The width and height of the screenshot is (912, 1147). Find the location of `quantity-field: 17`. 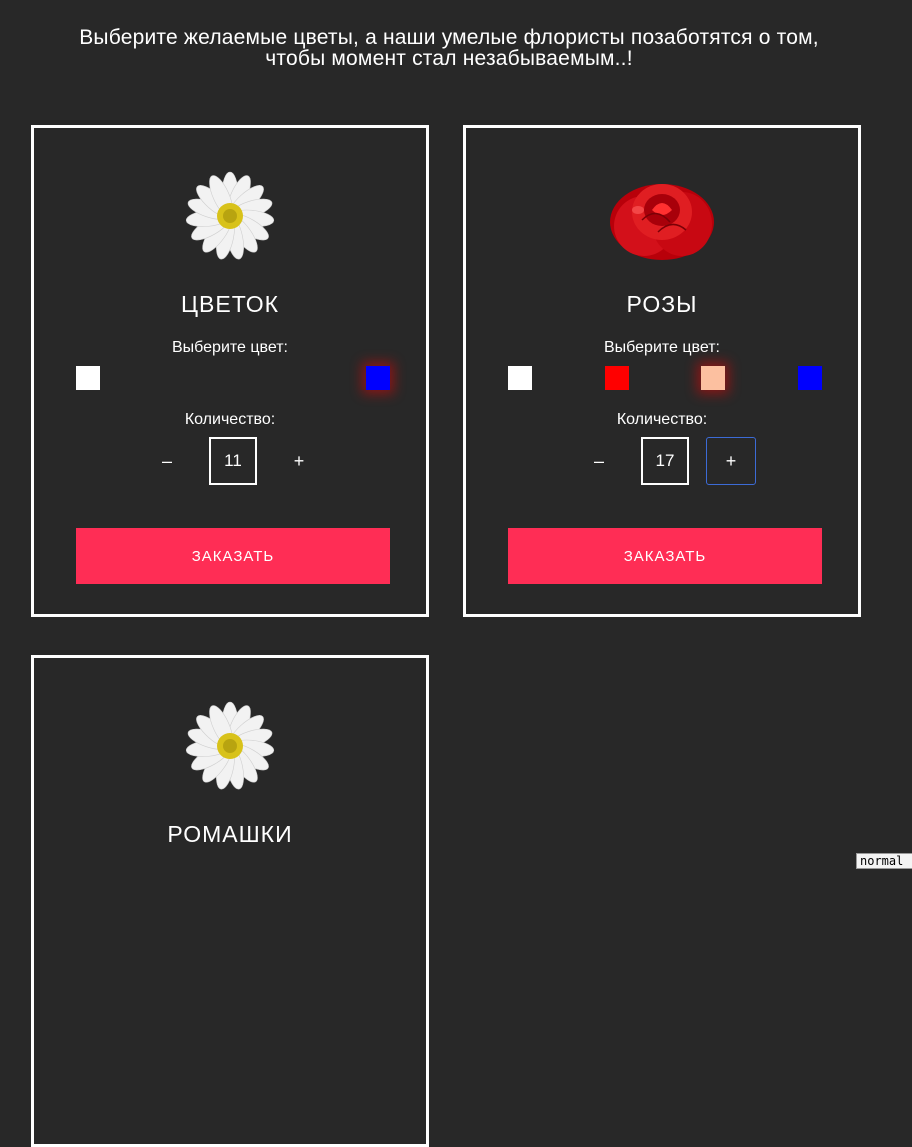

quantity-field: 17 is located at coordinates (665, 461).